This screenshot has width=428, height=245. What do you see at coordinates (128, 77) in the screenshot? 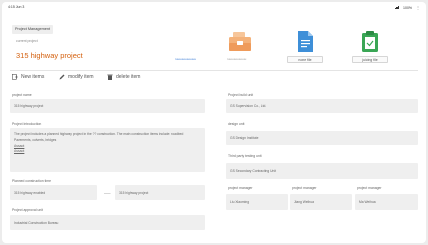
I see `delete-item-label: delete item` at bounding box center [128, 77].